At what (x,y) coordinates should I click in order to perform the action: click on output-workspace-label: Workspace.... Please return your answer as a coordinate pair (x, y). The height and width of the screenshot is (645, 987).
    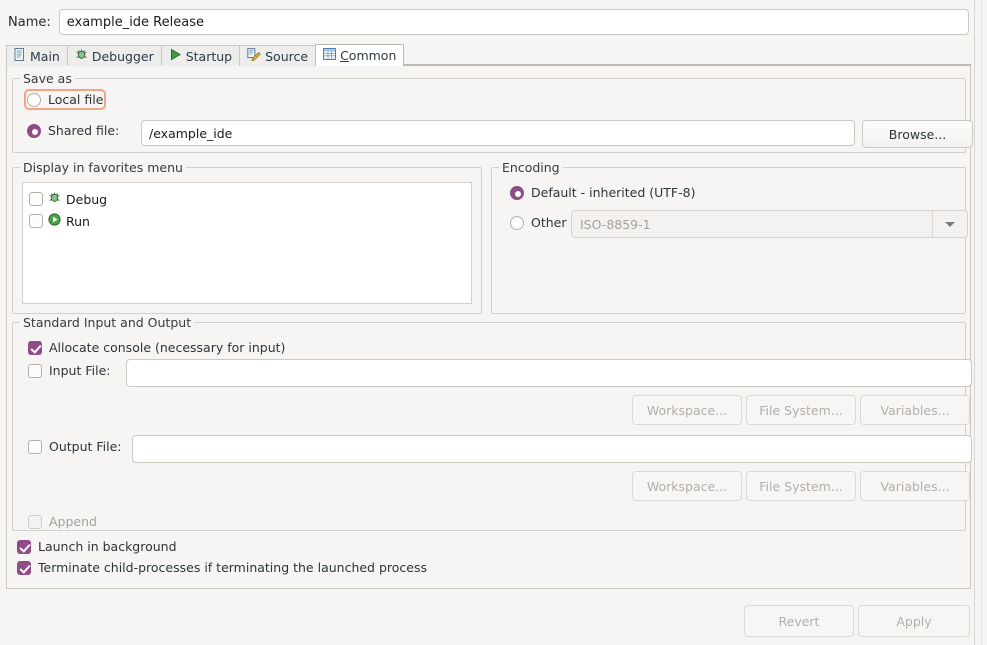
    Looking at the image, I should click on (687, 486).